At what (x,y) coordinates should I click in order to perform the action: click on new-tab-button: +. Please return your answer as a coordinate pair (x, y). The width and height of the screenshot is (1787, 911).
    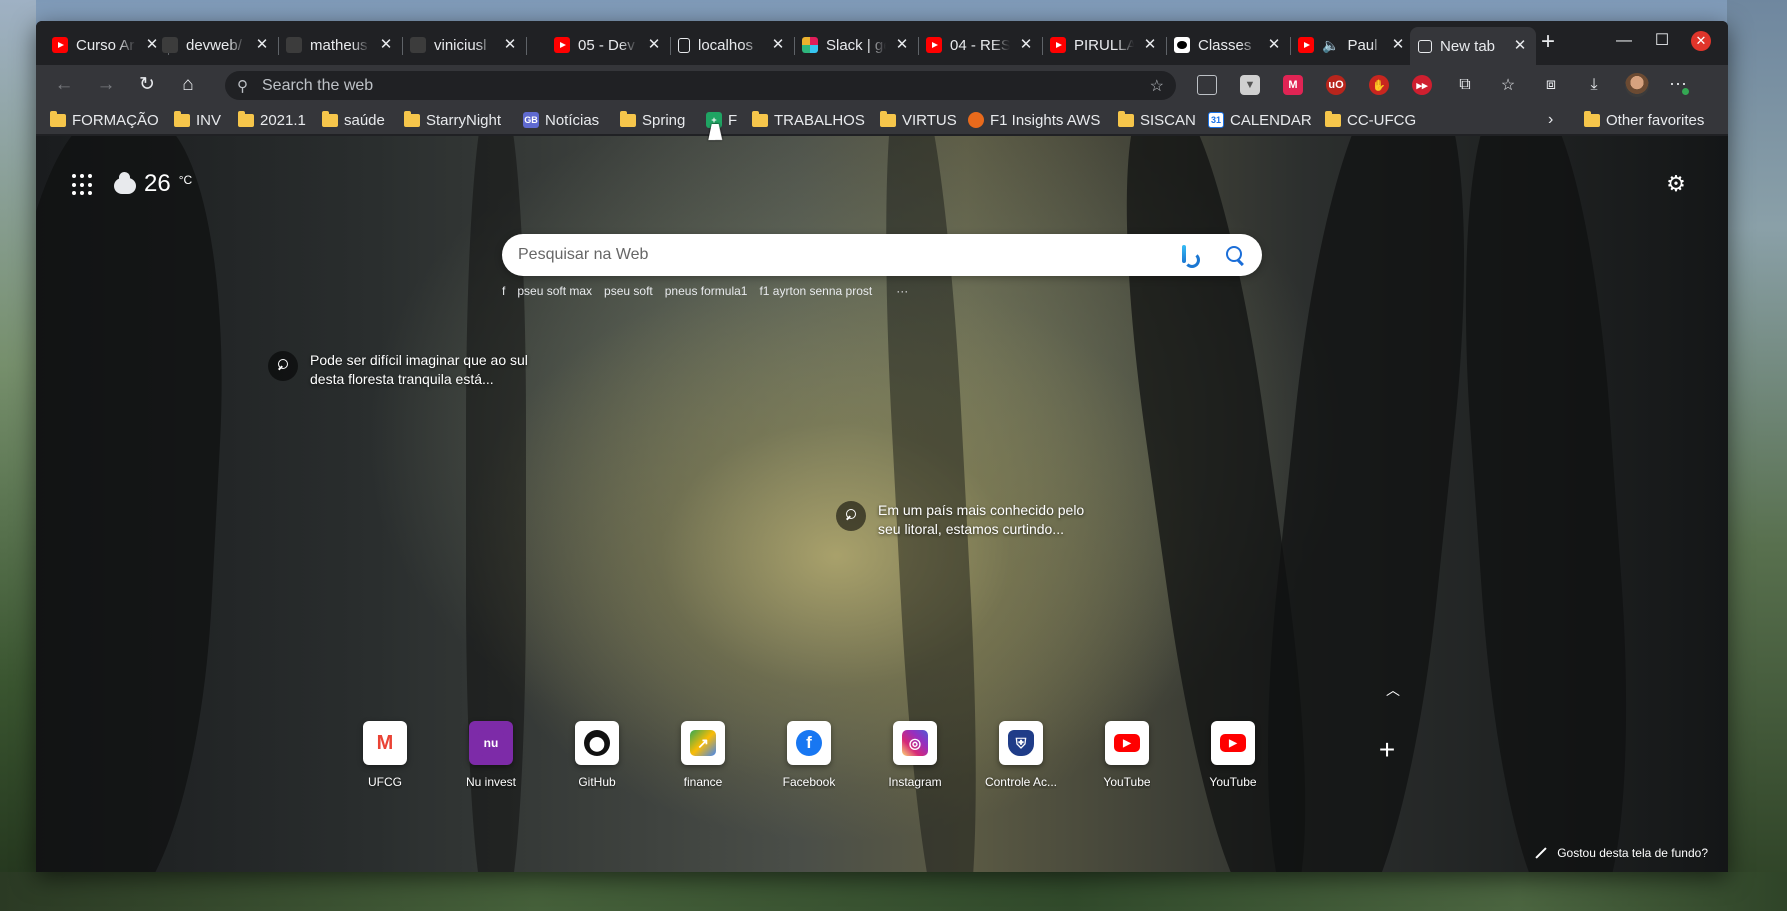
    Looking at the image, I should click on (1548, 42).